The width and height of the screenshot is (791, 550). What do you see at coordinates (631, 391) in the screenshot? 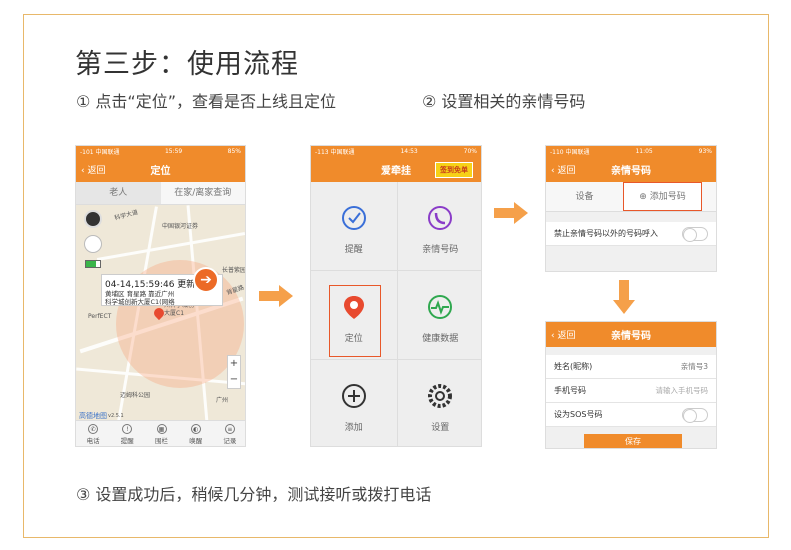
I see `phone-row: 手机号码 请输入手机号码` at bounding box center [631, 391].